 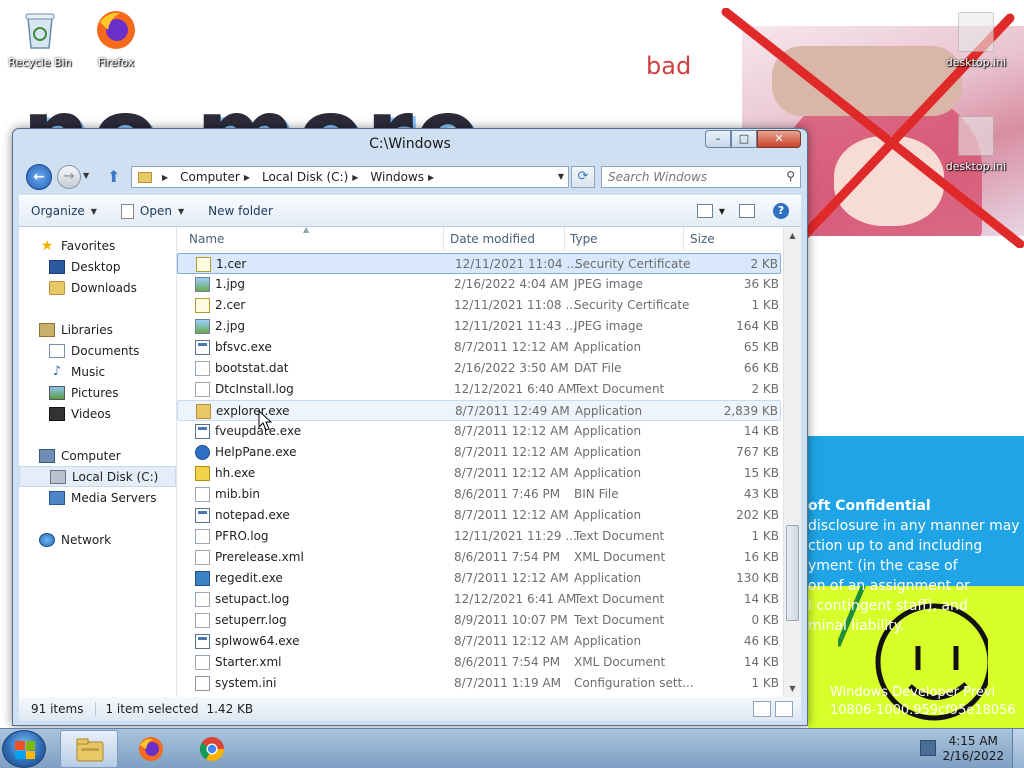 I want to click on desktop-icon-desktop-ini: desktop.ini, so click(x=976, y=40).